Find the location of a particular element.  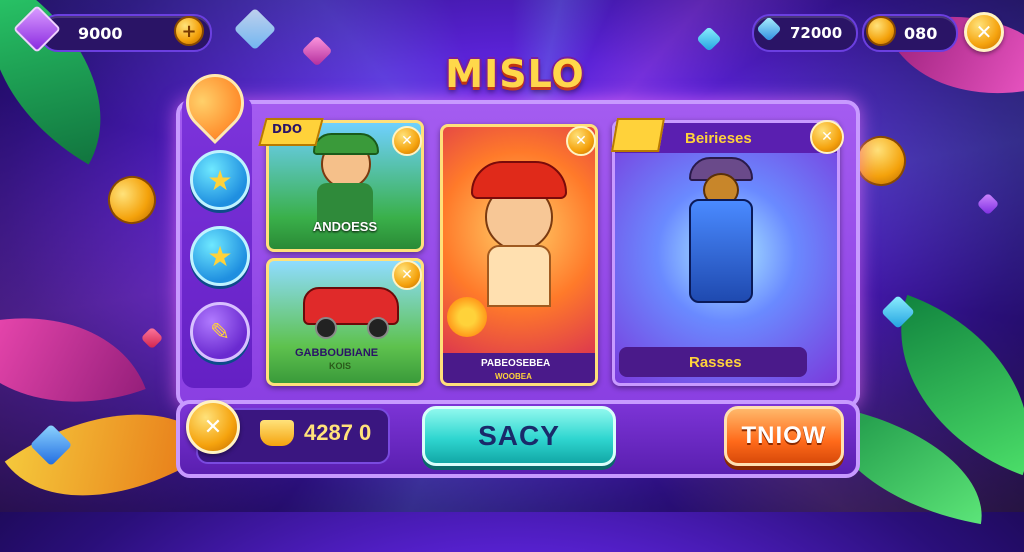

card-badge-icon is located at coordinates (638, 135).